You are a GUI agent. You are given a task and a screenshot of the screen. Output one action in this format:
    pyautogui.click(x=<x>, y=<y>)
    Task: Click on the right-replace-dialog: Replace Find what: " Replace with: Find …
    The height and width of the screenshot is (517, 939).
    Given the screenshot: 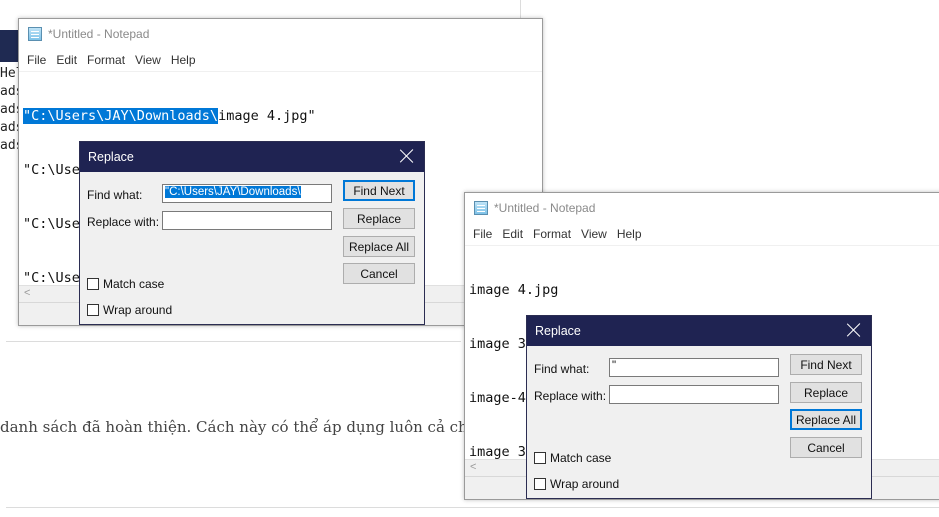 What is the action you would take?
    pyautogui.click(x=699, y=407)
    